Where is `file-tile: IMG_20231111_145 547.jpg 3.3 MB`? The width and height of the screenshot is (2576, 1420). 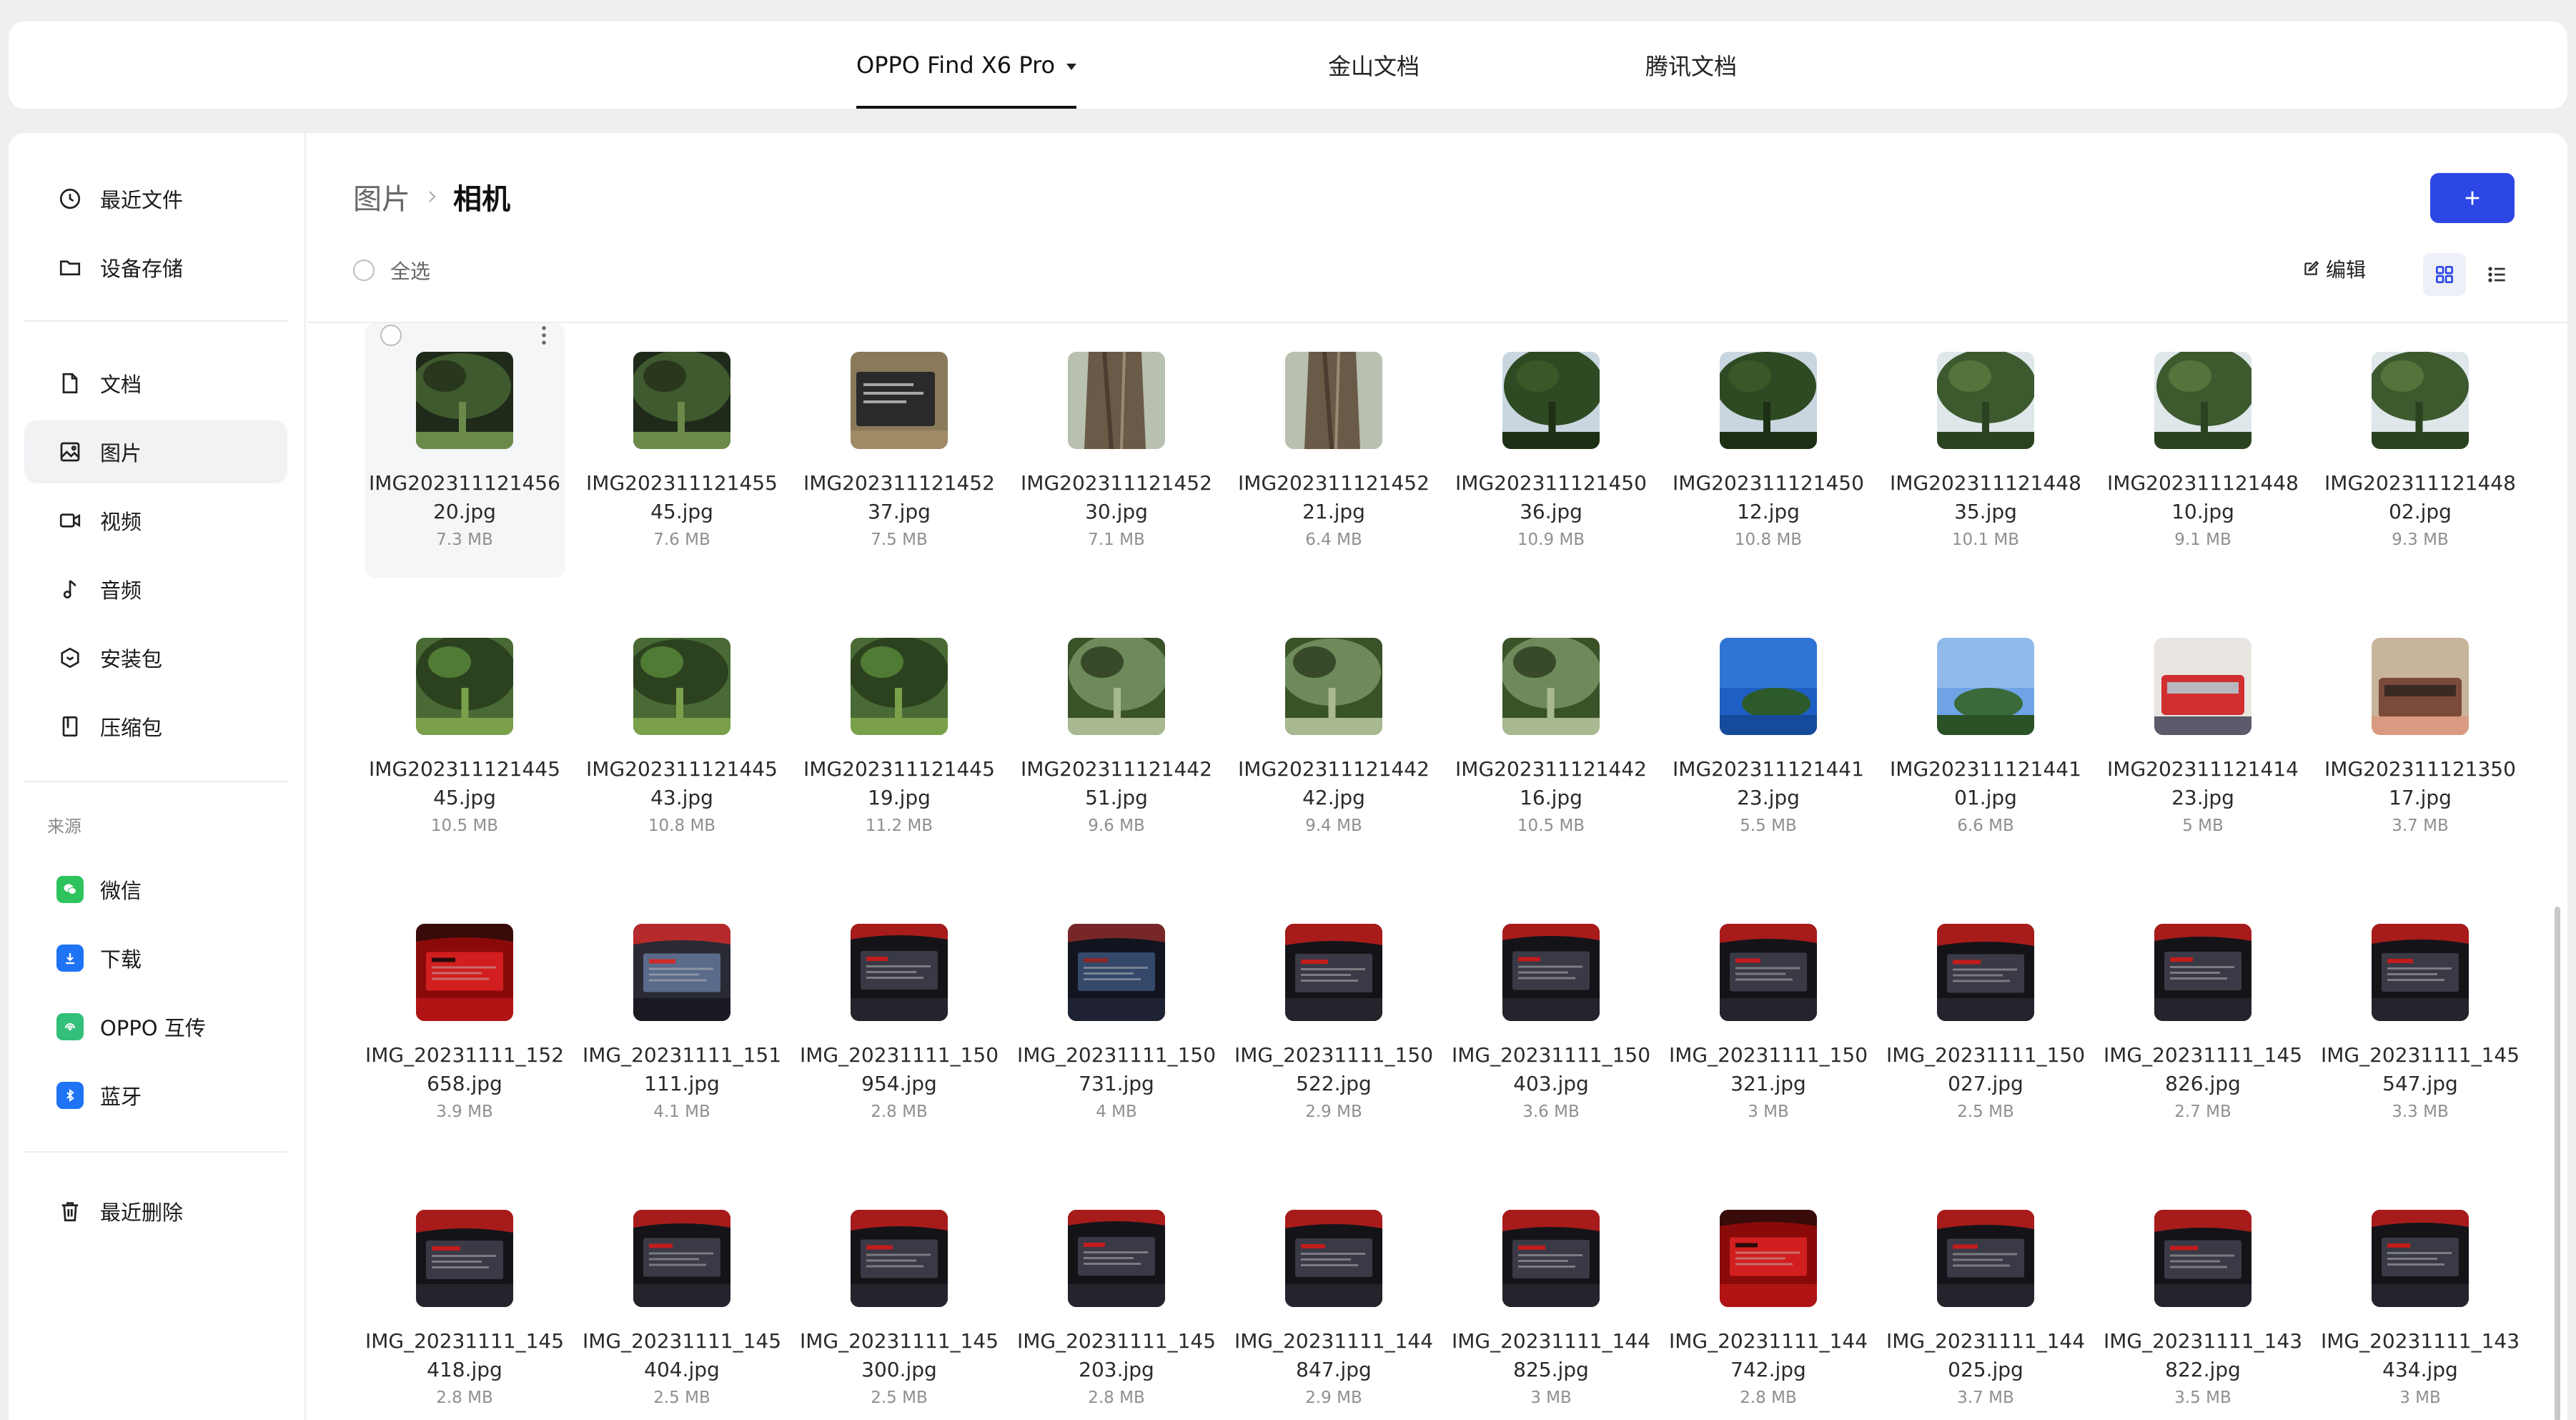
file-tile: IMG_20231111_145 547.jpg 3.3 MB is located at coordinates (2420, 1022).